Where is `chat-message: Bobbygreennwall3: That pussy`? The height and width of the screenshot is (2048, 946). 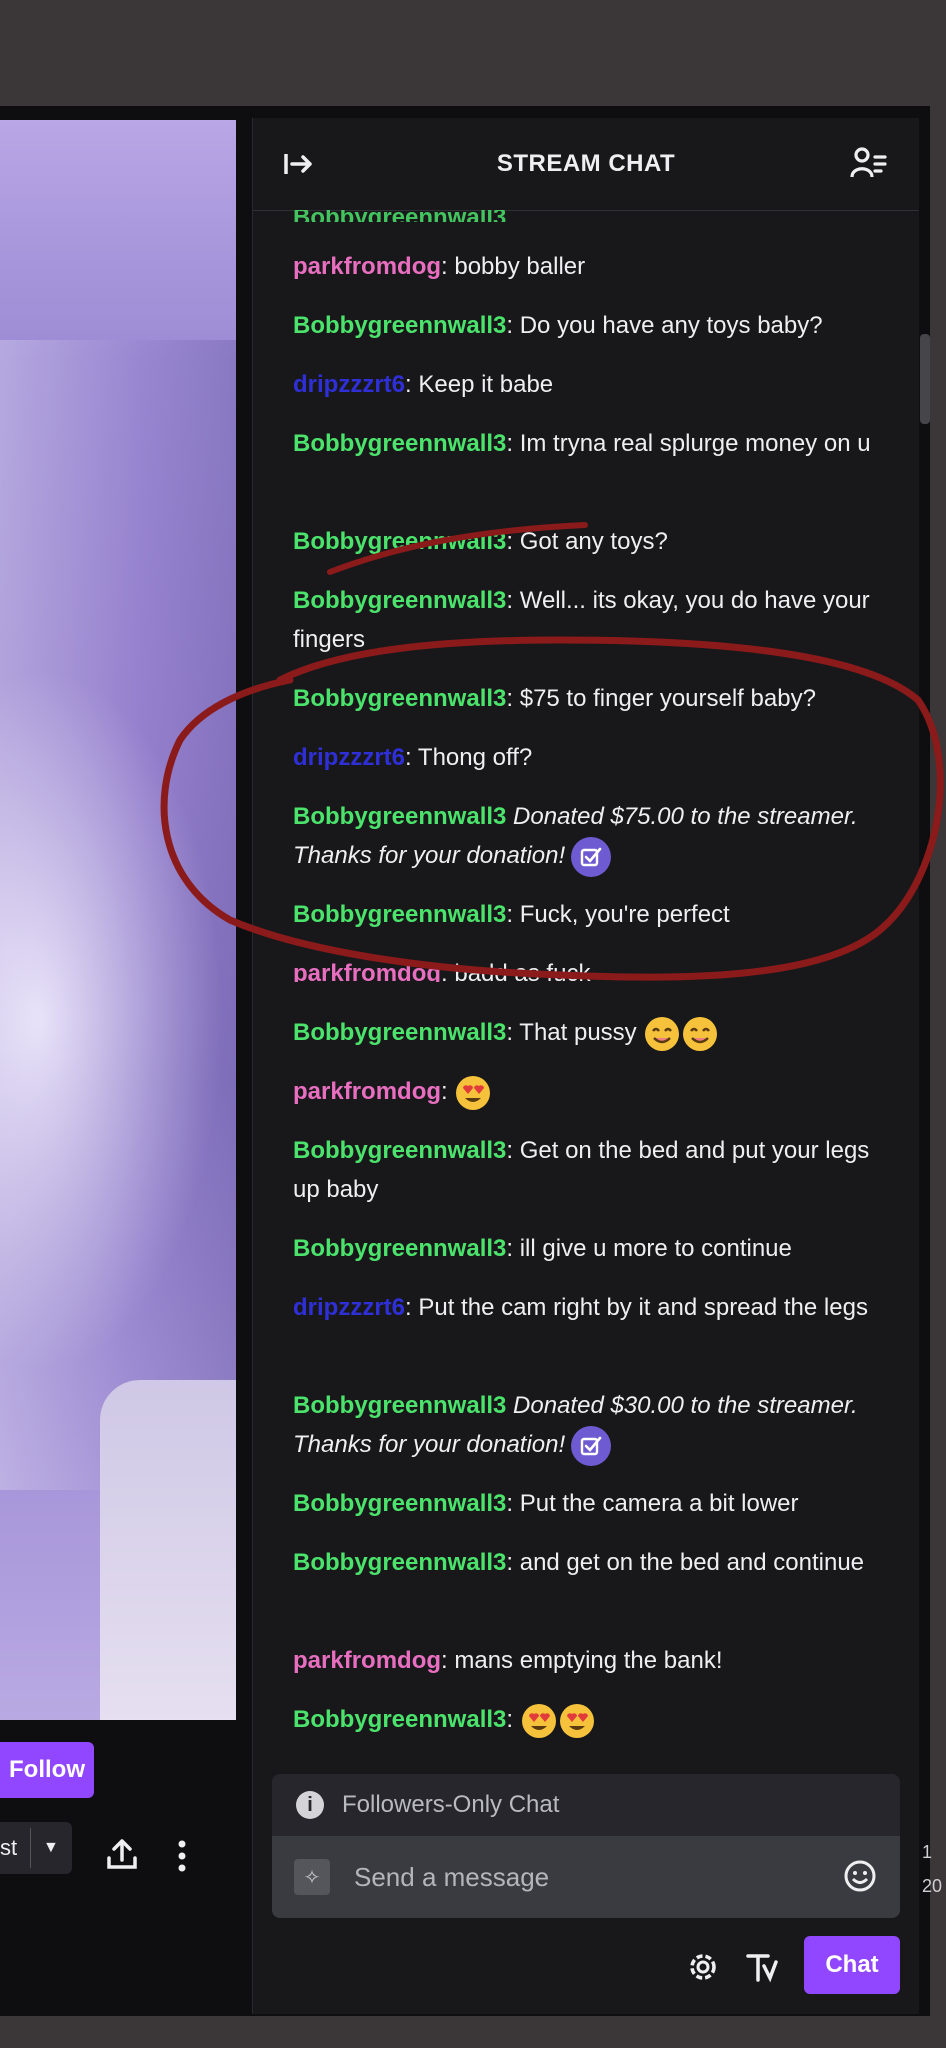 chat-message: Bobbygreennwall3: That pussy is located at coordinates (593, 1033).